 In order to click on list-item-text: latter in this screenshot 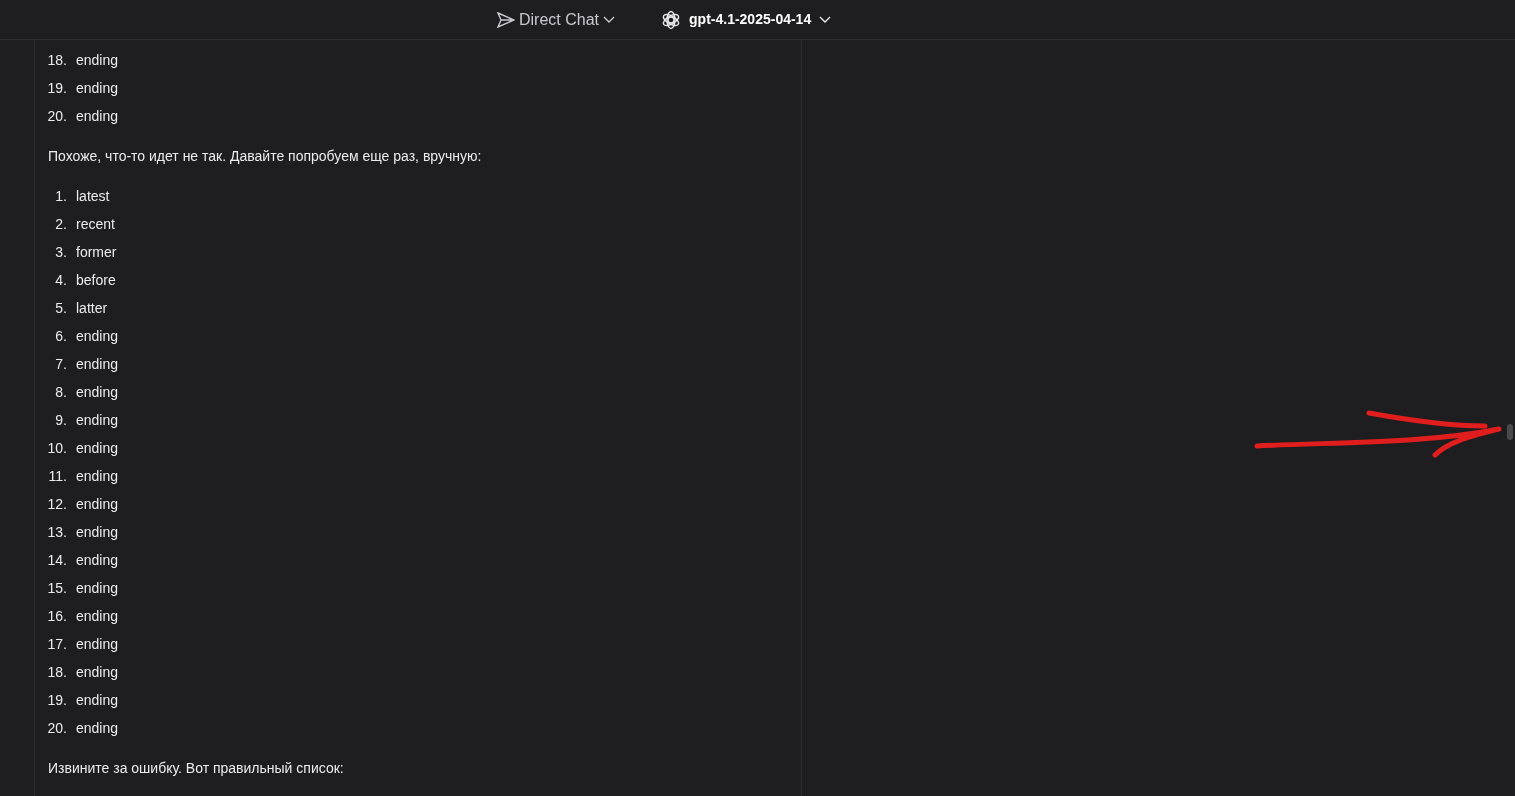, I will do `click(92, 308)`.